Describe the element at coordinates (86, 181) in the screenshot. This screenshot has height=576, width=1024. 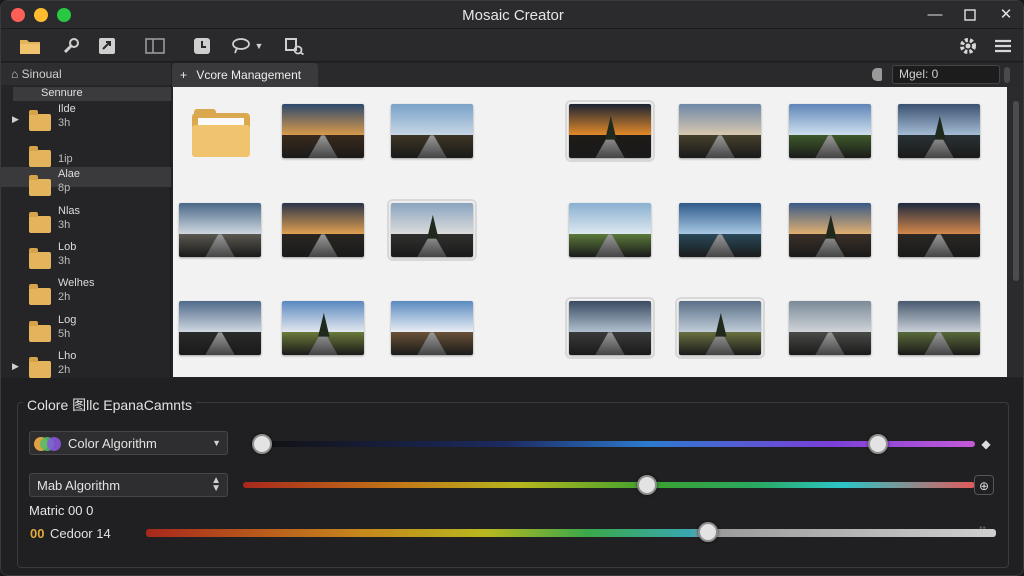
I see `sidebar-item: Alae 8p` at that location.